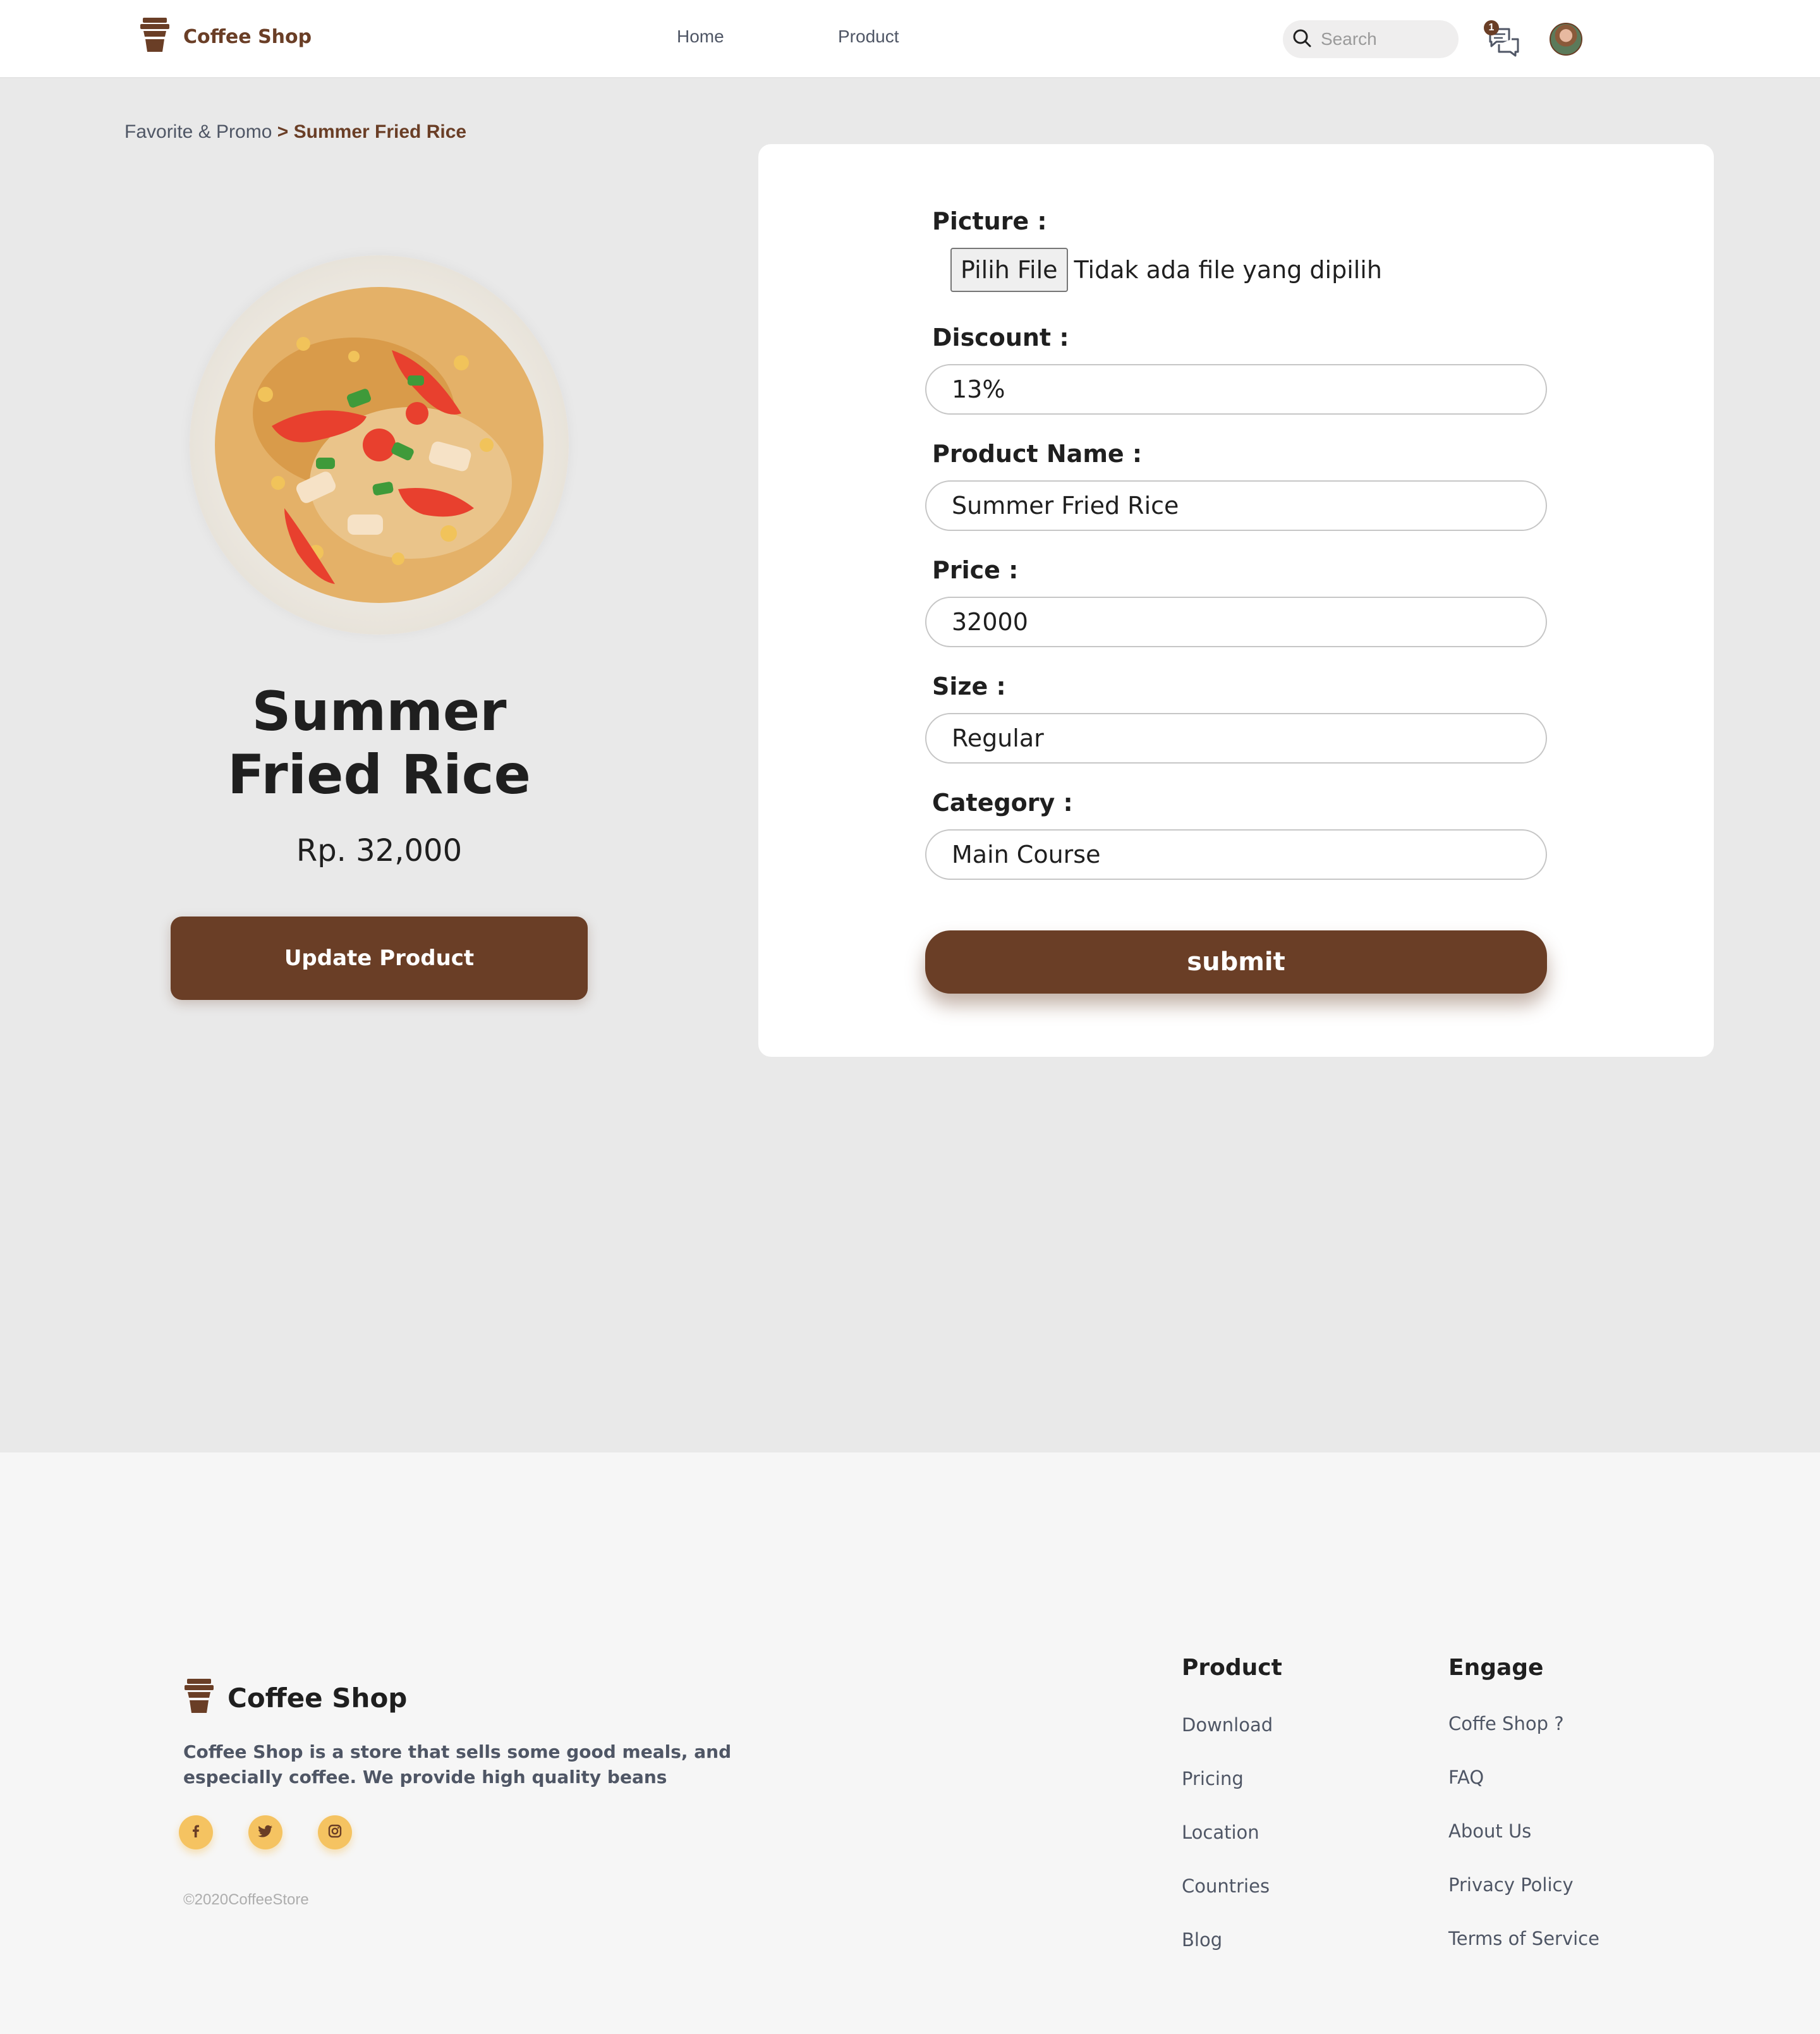 Image resolution: width=1820 pixels, height=2034 pixels. I want to click on submit-button: submit, so click(1236, 962).